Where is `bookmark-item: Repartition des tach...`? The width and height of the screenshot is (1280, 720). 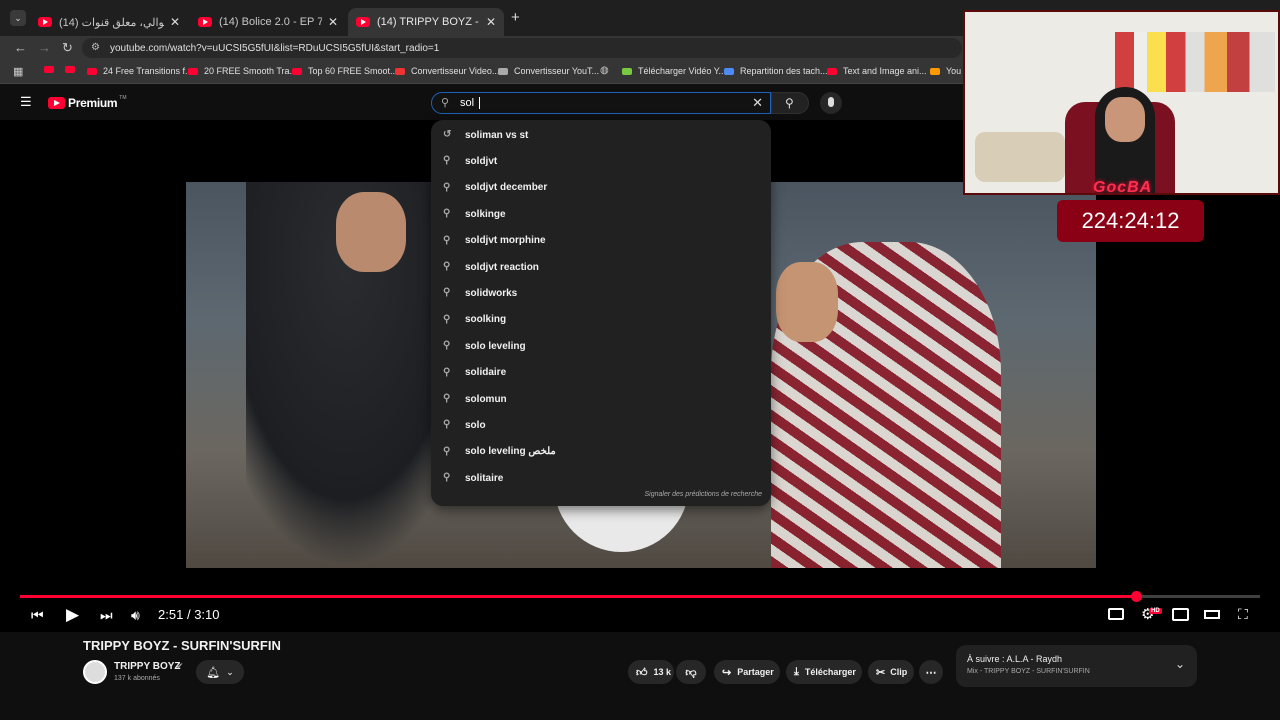 bookmark-item: Repartition des tach... is located at coordinates (776, 71).